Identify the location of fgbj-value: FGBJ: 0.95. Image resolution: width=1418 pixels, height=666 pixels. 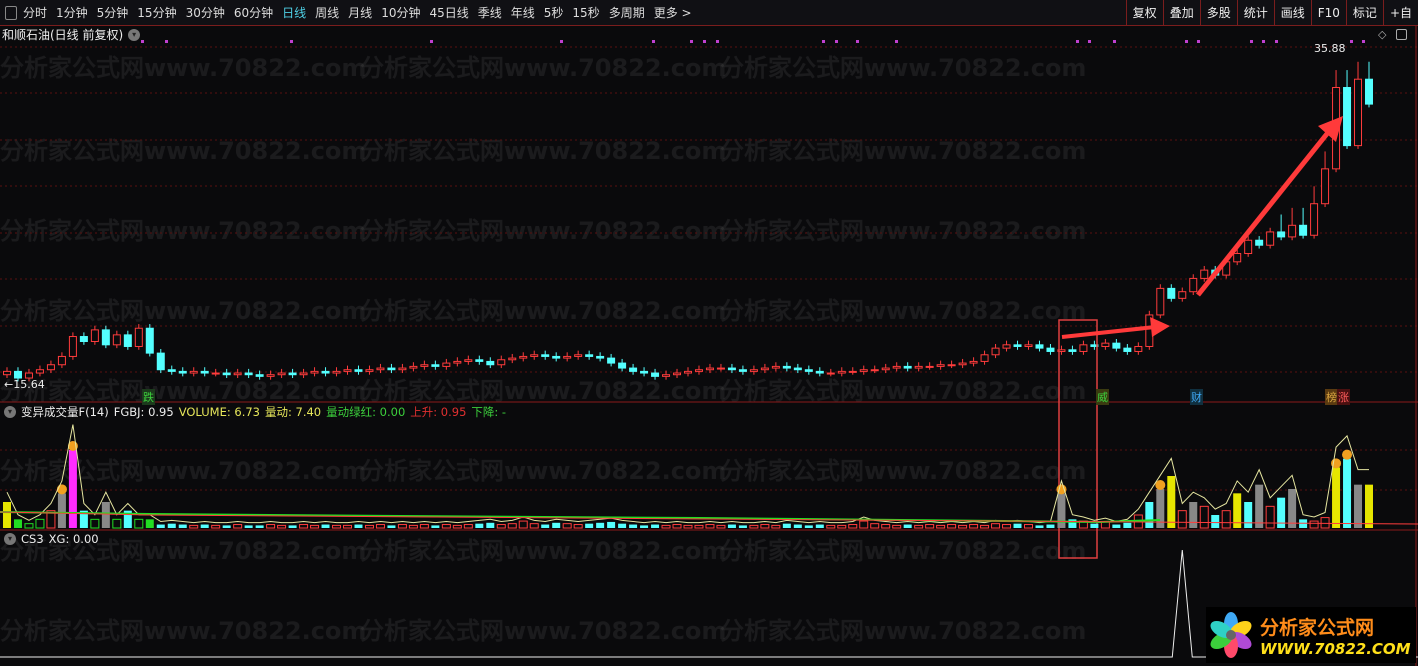
(143, 412).